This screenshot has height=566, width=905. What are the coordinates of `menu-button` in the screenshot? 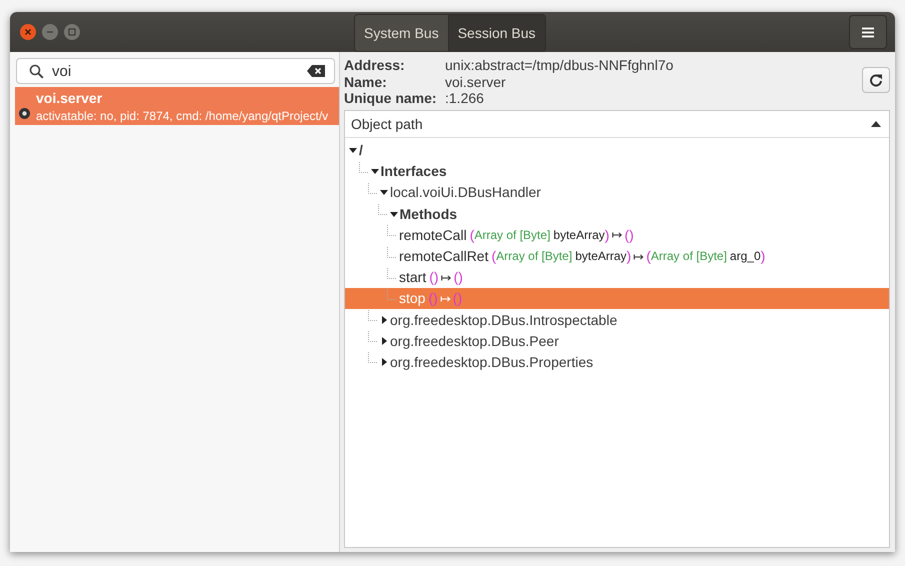 It's located at (868, 32).